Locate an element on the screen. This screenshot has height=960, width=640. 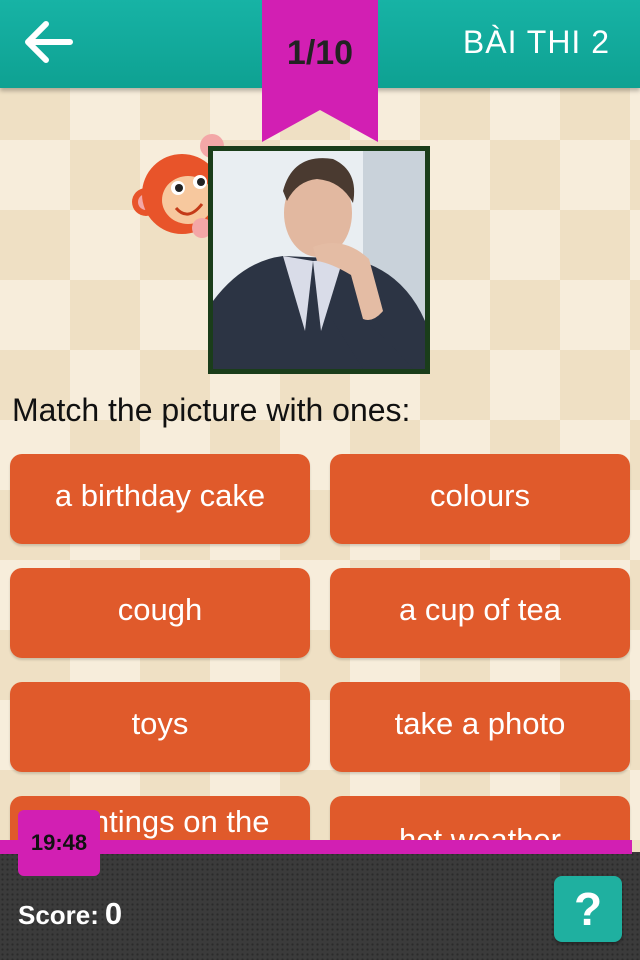
score-label: Score: is located at coordinates (58, 915).